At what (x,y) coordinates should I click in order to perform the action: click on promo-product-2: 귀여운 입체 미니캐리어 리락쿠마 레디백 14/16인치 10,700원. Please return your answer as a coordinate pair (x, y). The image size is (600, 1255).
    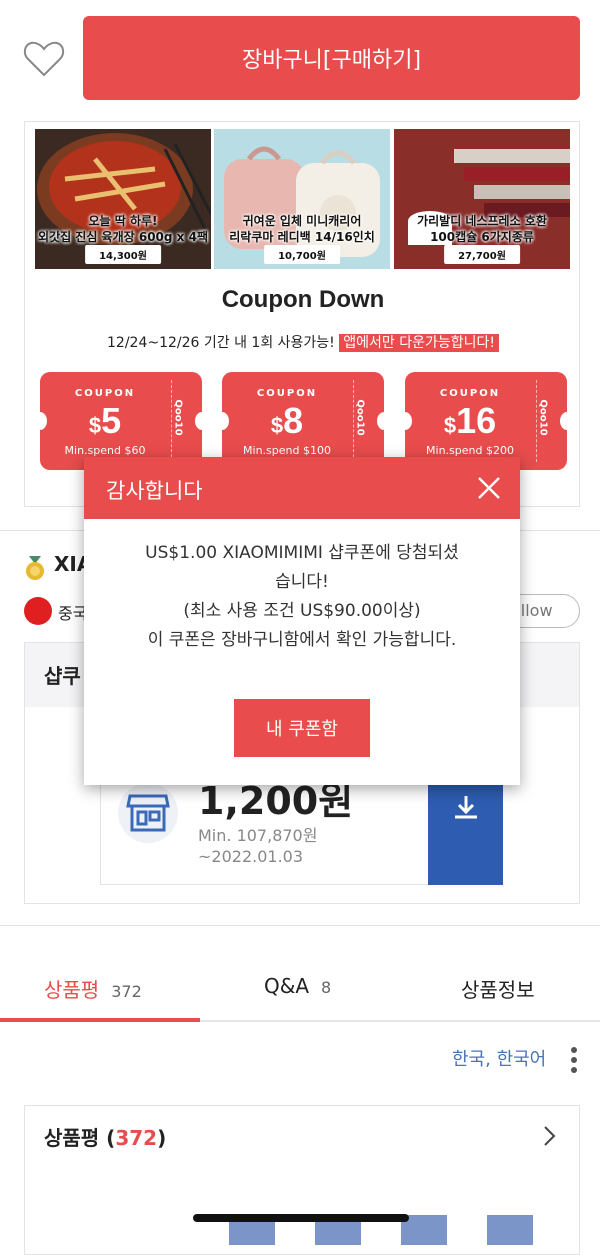
    Looking at the image, I should click on (302, 199).